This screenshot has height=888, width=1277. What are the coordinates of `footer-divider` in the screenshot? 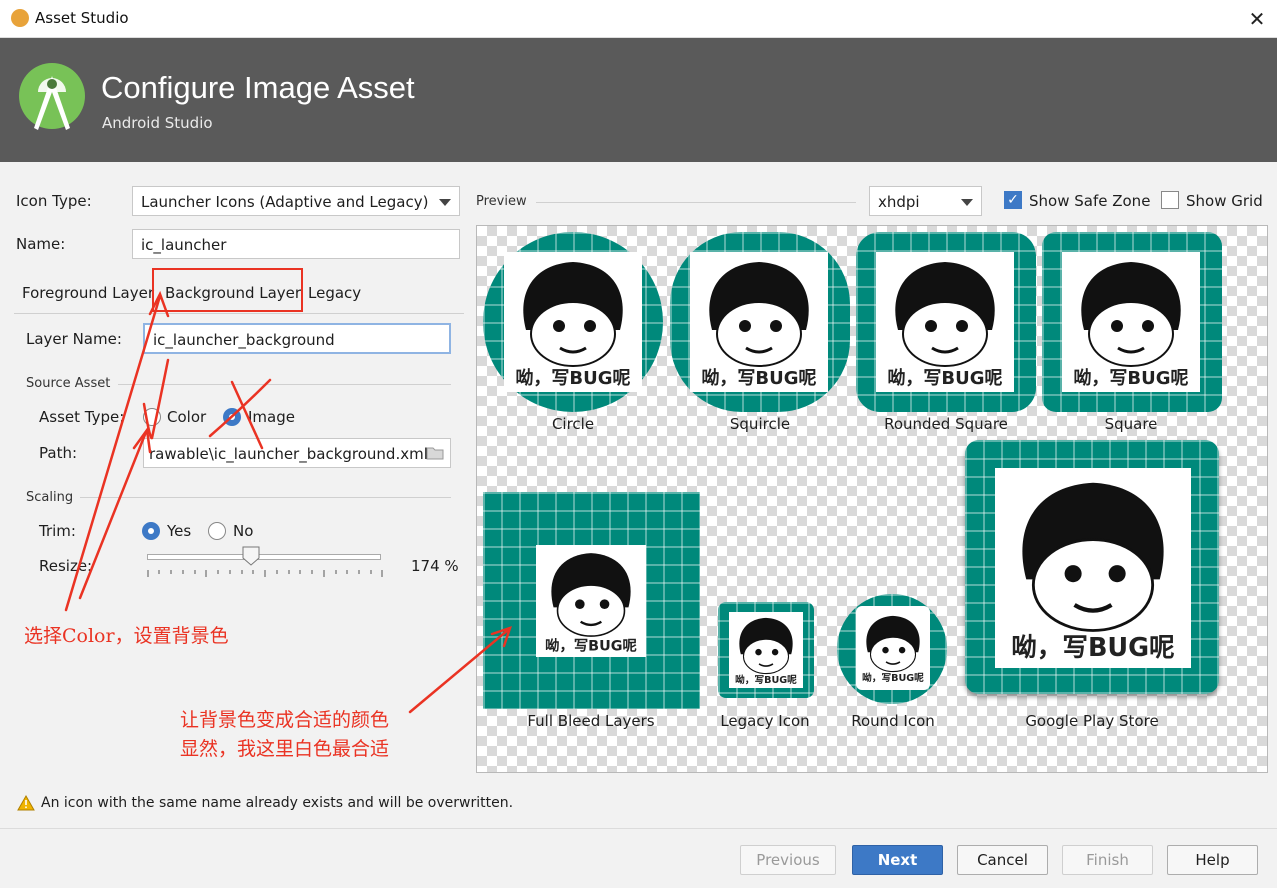 It's located at (638, 828).